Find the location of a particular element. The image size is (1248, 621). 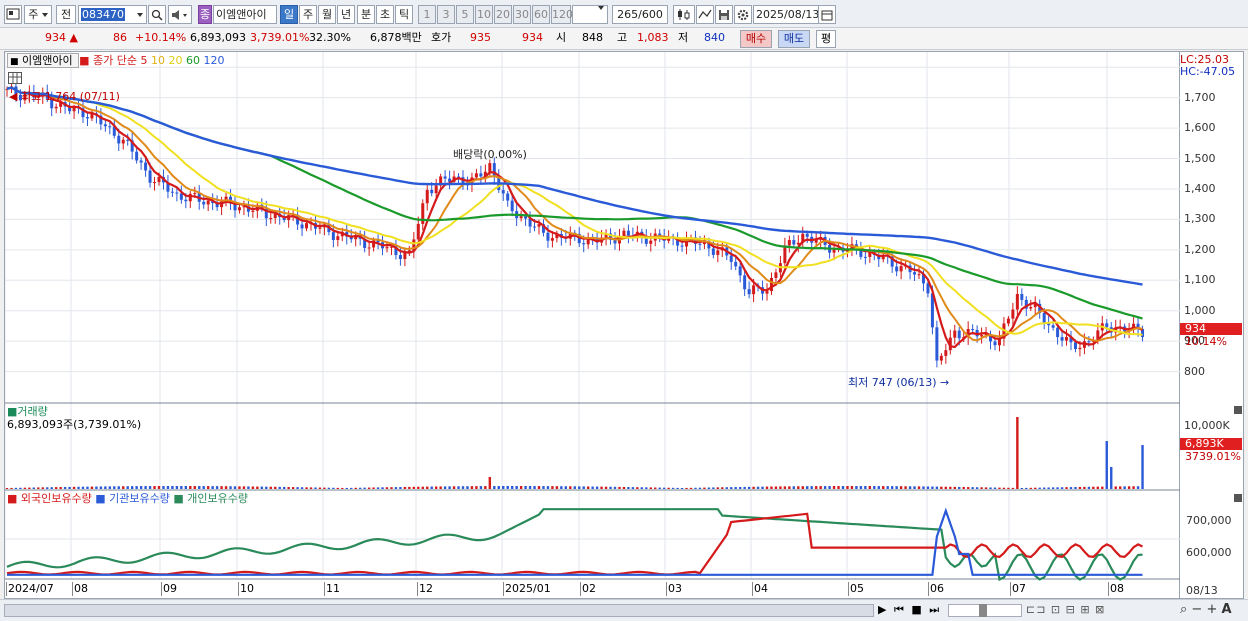

interval-custom is located at coordinates (590, 14).